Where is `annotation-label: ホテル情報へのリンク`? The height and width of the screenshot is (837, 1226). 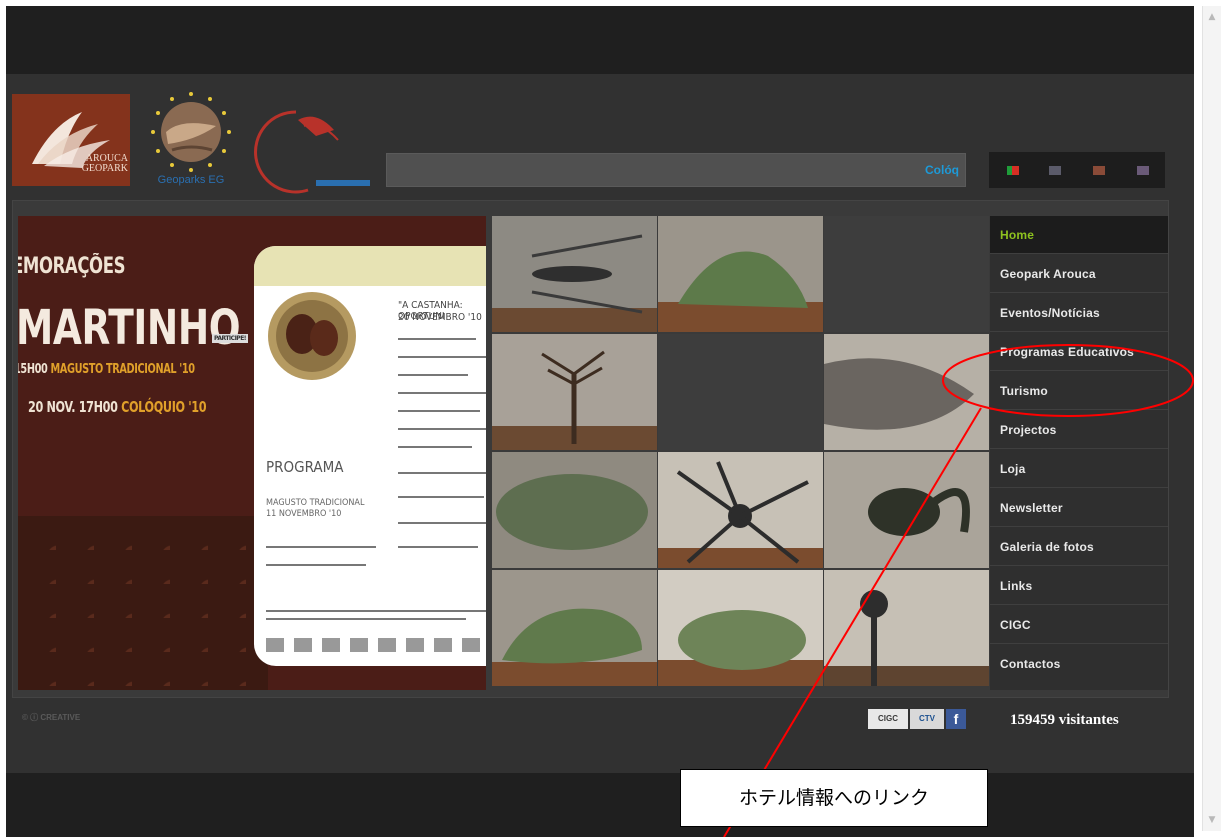 annotation-label: ホテル情報へのリンク is located at coordinates (834, 798).